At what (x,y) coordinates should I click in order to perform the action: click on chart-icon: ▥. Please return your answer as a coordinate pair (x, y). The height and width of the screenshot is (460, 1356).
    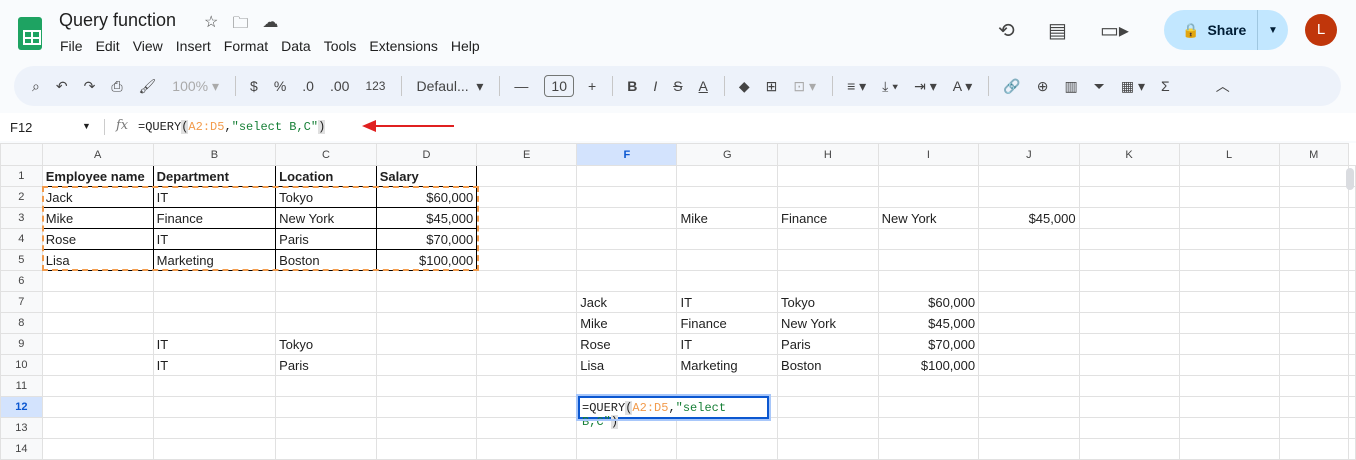
    Looking at the image, I should click on (1070, 86).